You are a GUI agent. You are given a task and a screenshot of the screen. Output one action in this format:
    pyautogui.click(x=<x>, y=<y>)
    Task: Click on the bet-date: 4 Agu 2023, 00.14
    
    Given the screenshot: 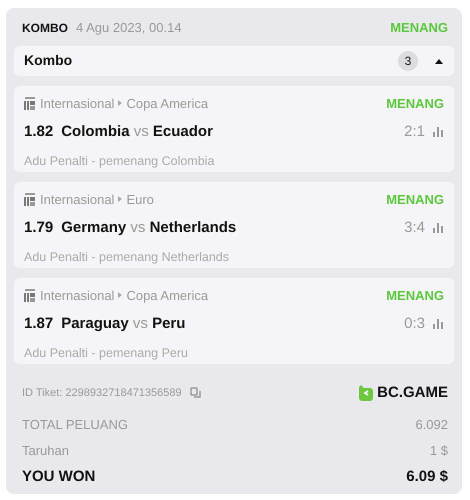 What is the action you would take?
    pyautogui.click(x=129, y=28)
    